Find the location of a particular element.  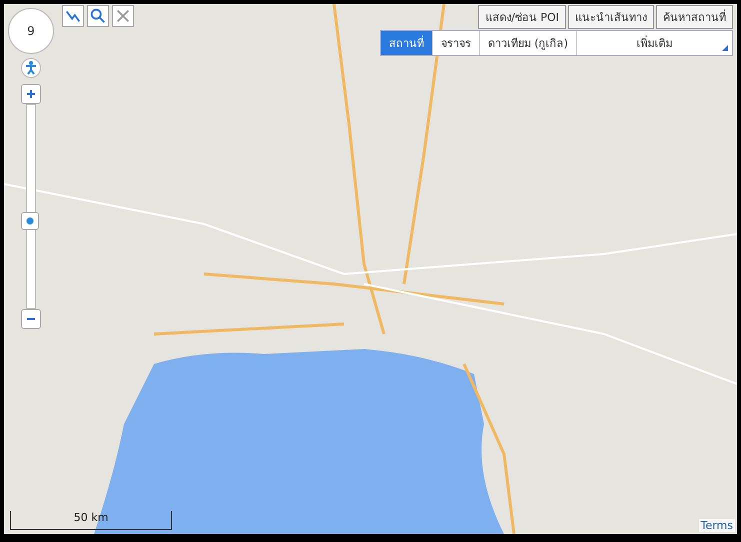

terms-link: Terms is located at coordinates (716, 525).